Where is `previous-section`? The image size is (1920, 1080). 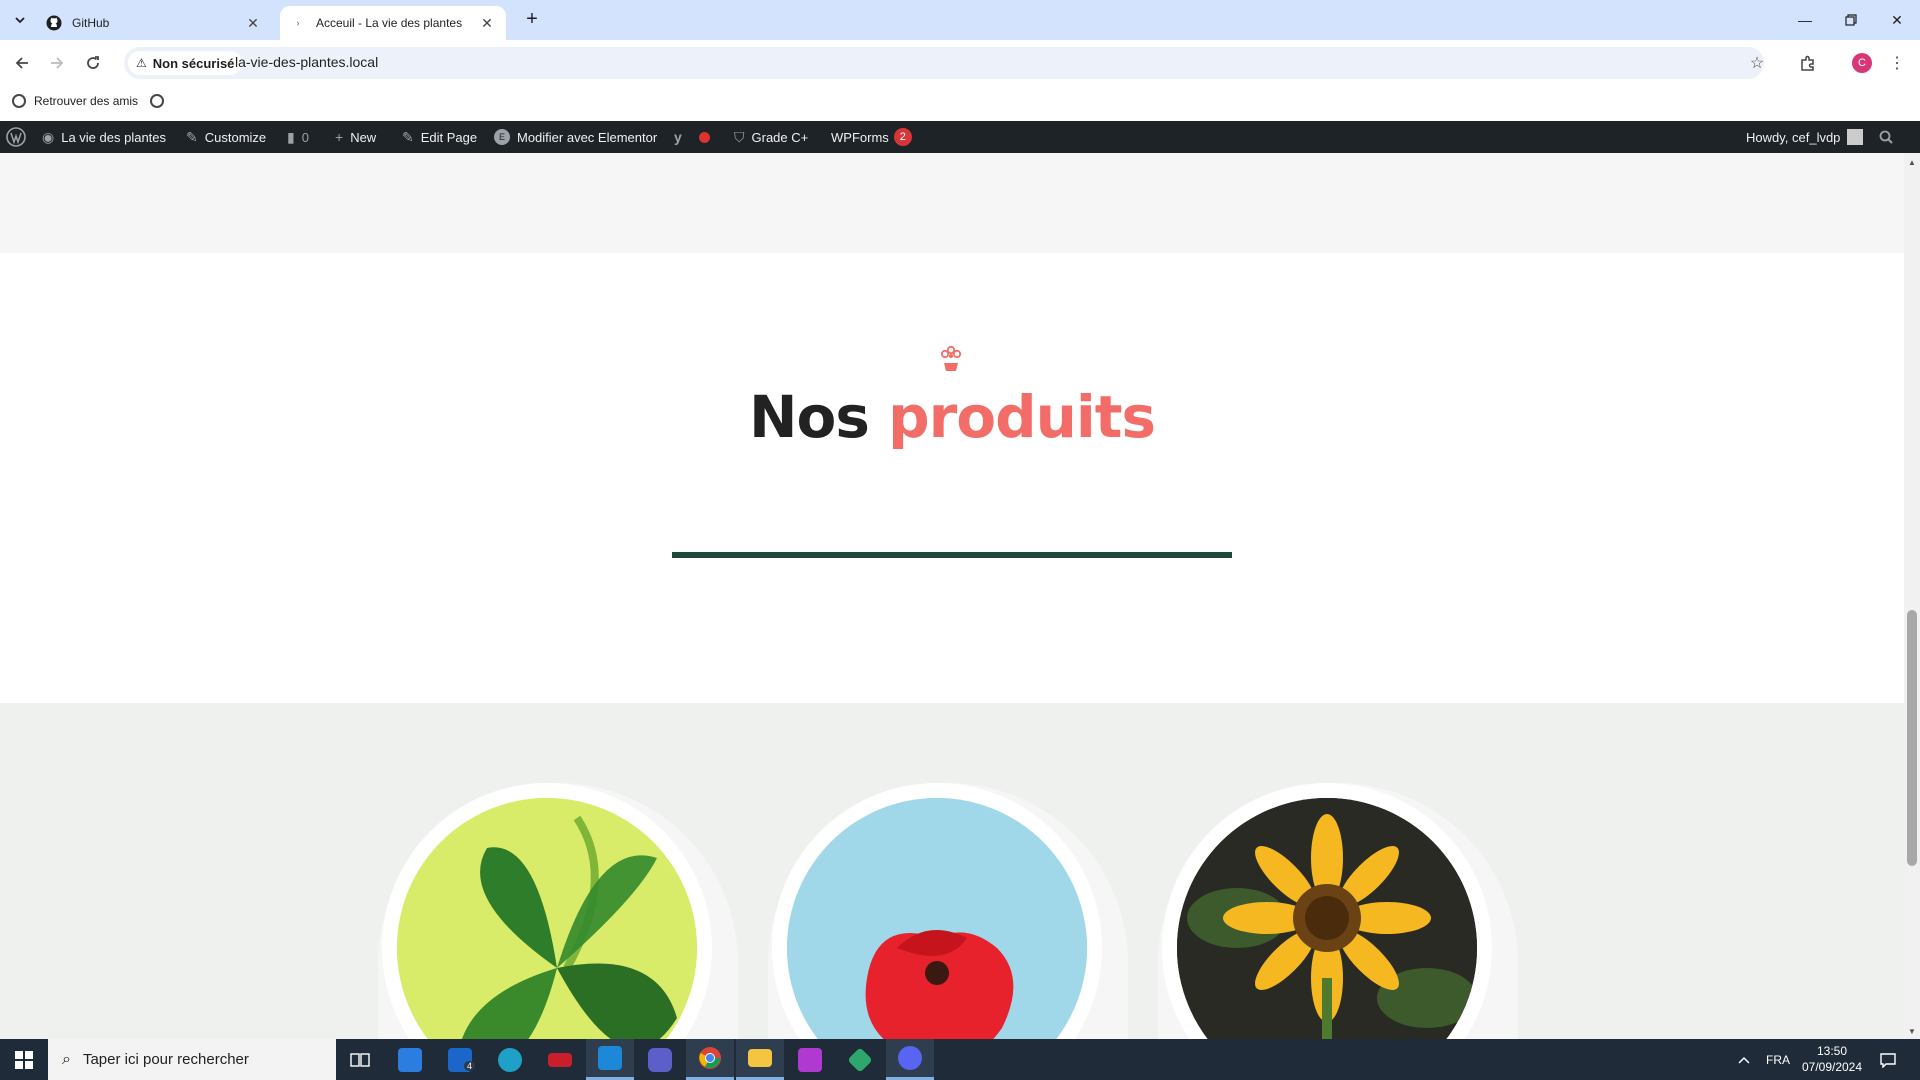
previous-section is located at coordinates (952, 203).